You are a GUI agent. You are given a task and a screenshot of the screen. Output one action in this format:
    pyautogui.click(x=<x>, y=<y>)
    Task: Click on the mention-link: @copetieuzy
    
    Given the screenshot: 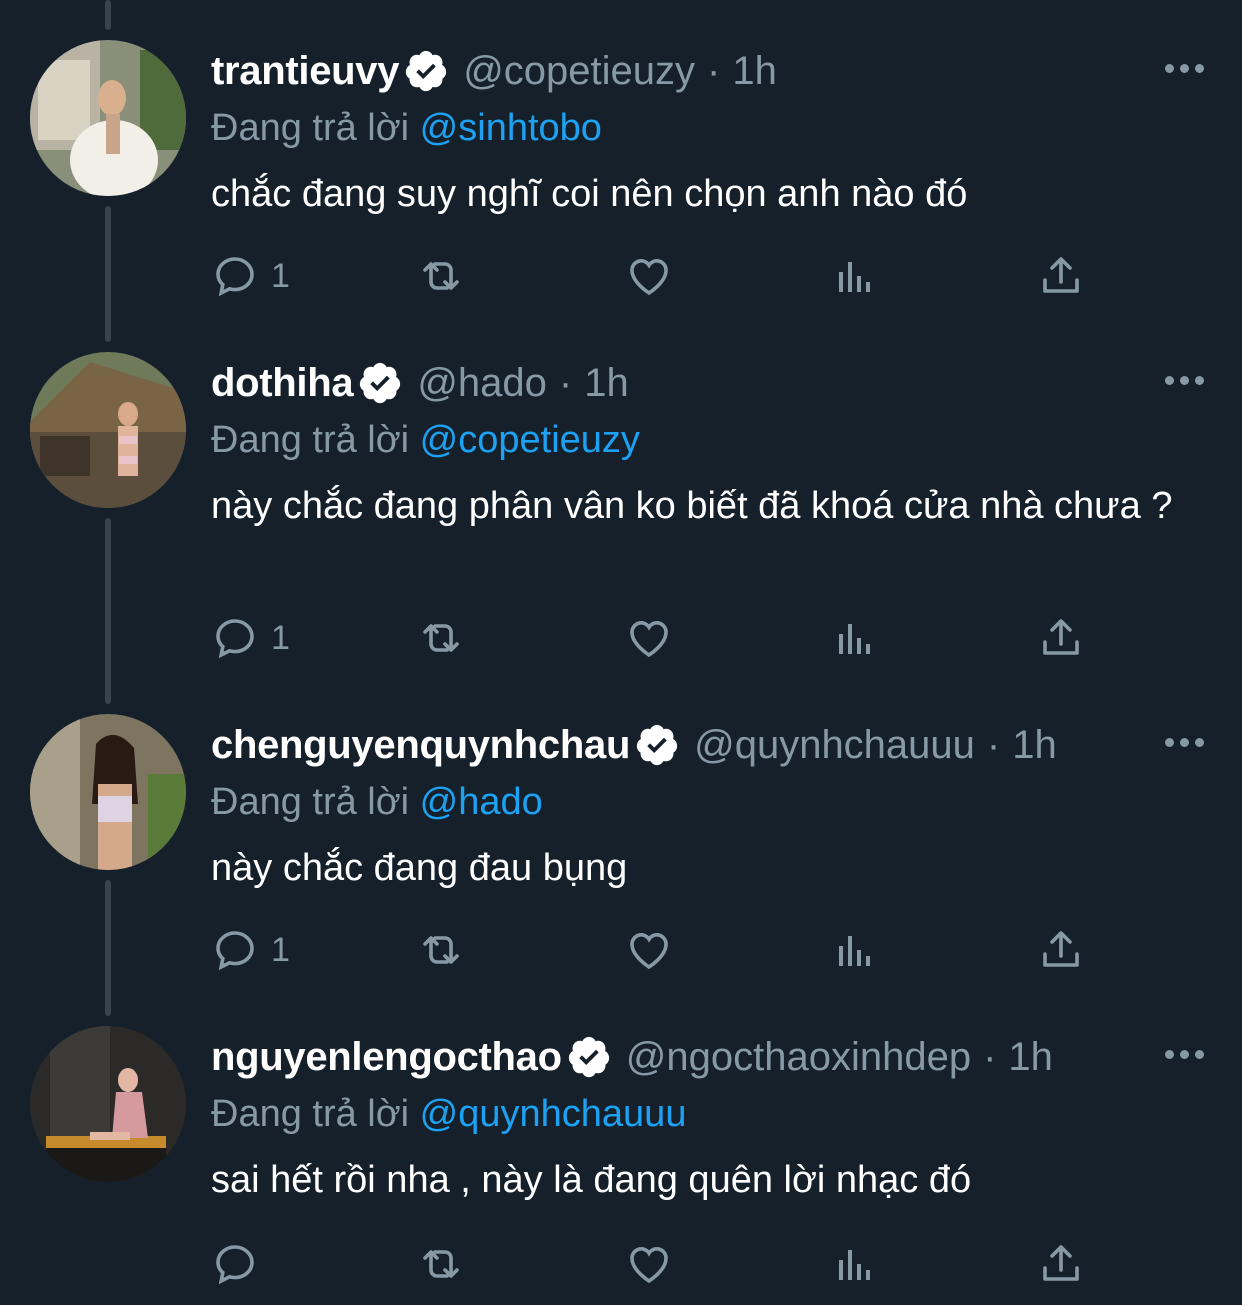 What is the action you would take?
    pyautogui.click(x=530, y=440)
    